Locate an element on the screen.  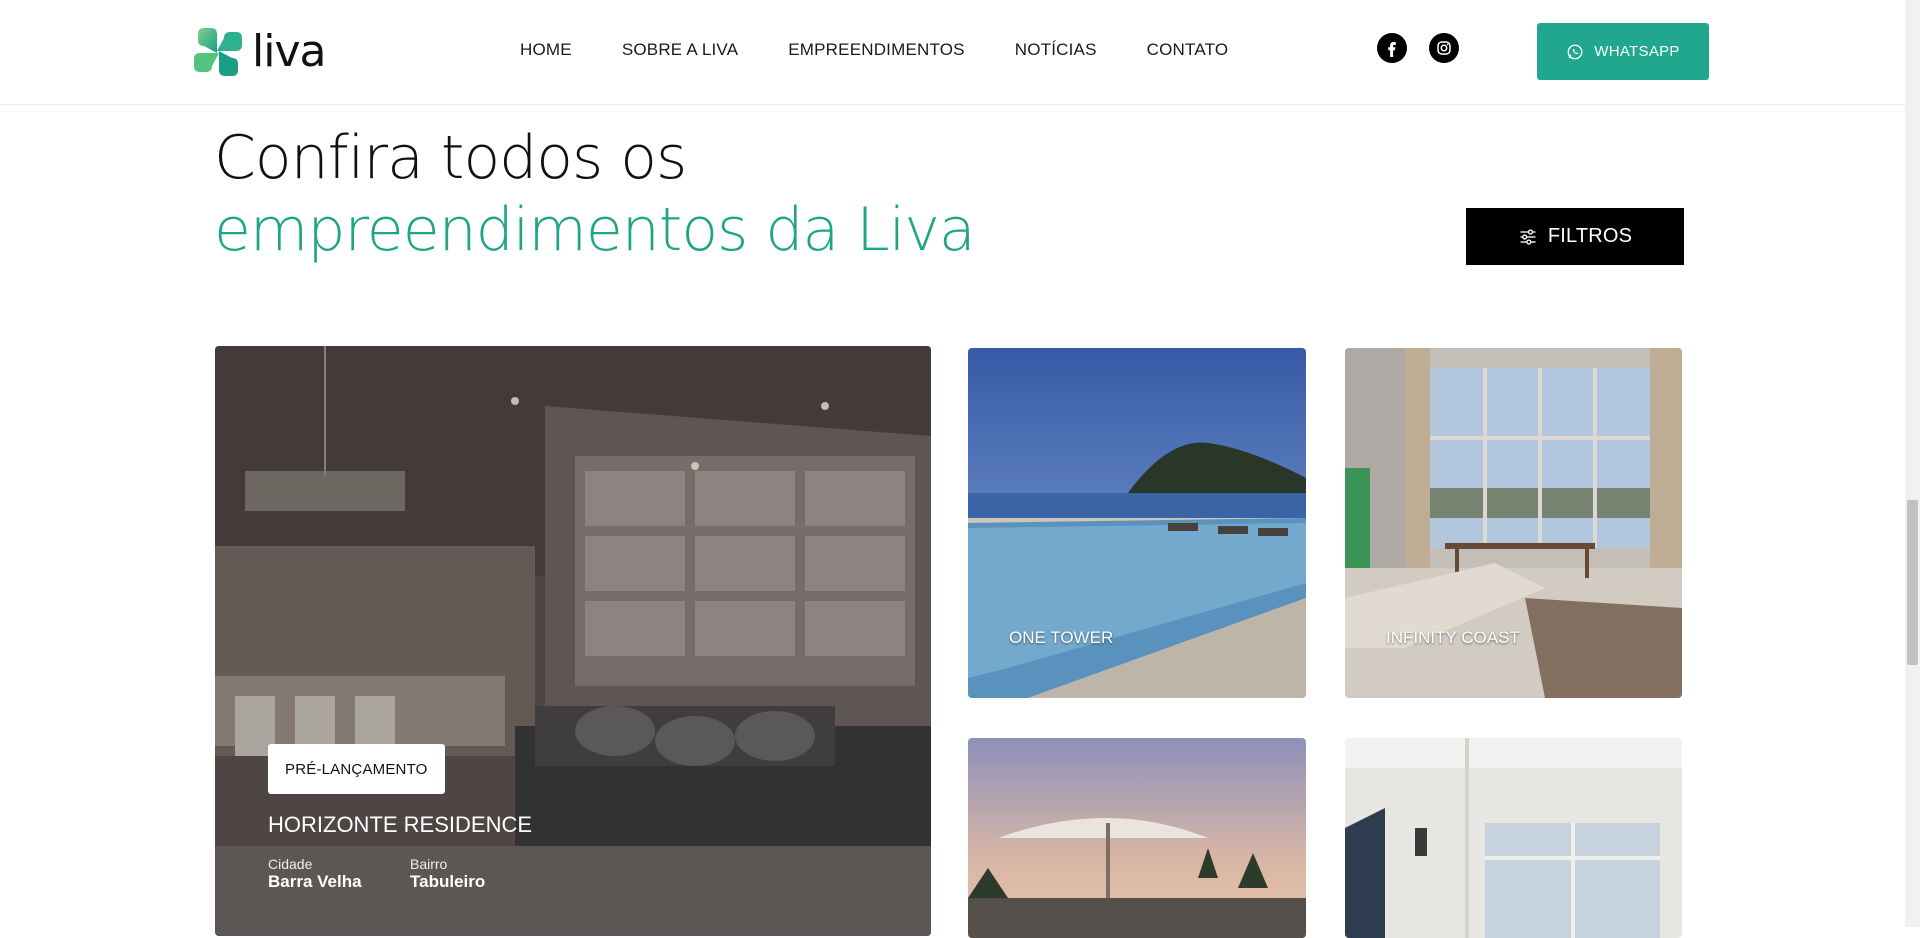
card-title-infinity-coast: INFINITY COAST is located at coordinates (1453, 637).